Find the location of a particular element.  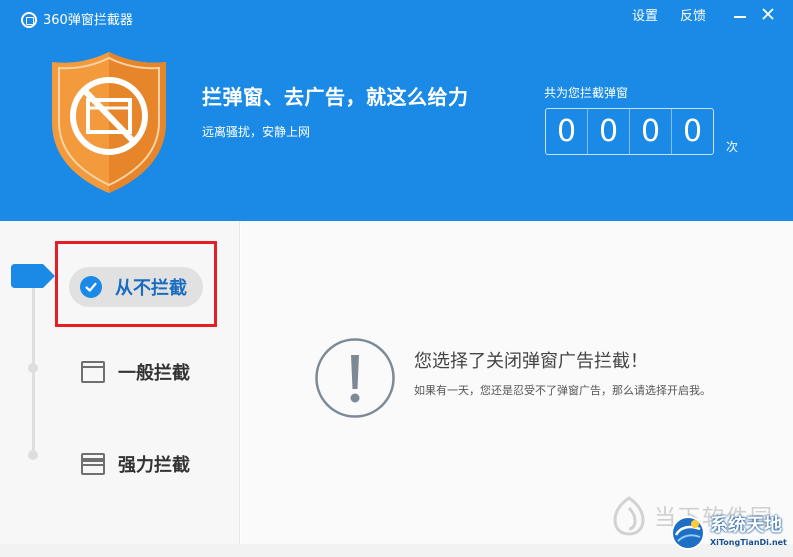

block-counter: 0 0 0 0 is located at coordinates (629, 131).